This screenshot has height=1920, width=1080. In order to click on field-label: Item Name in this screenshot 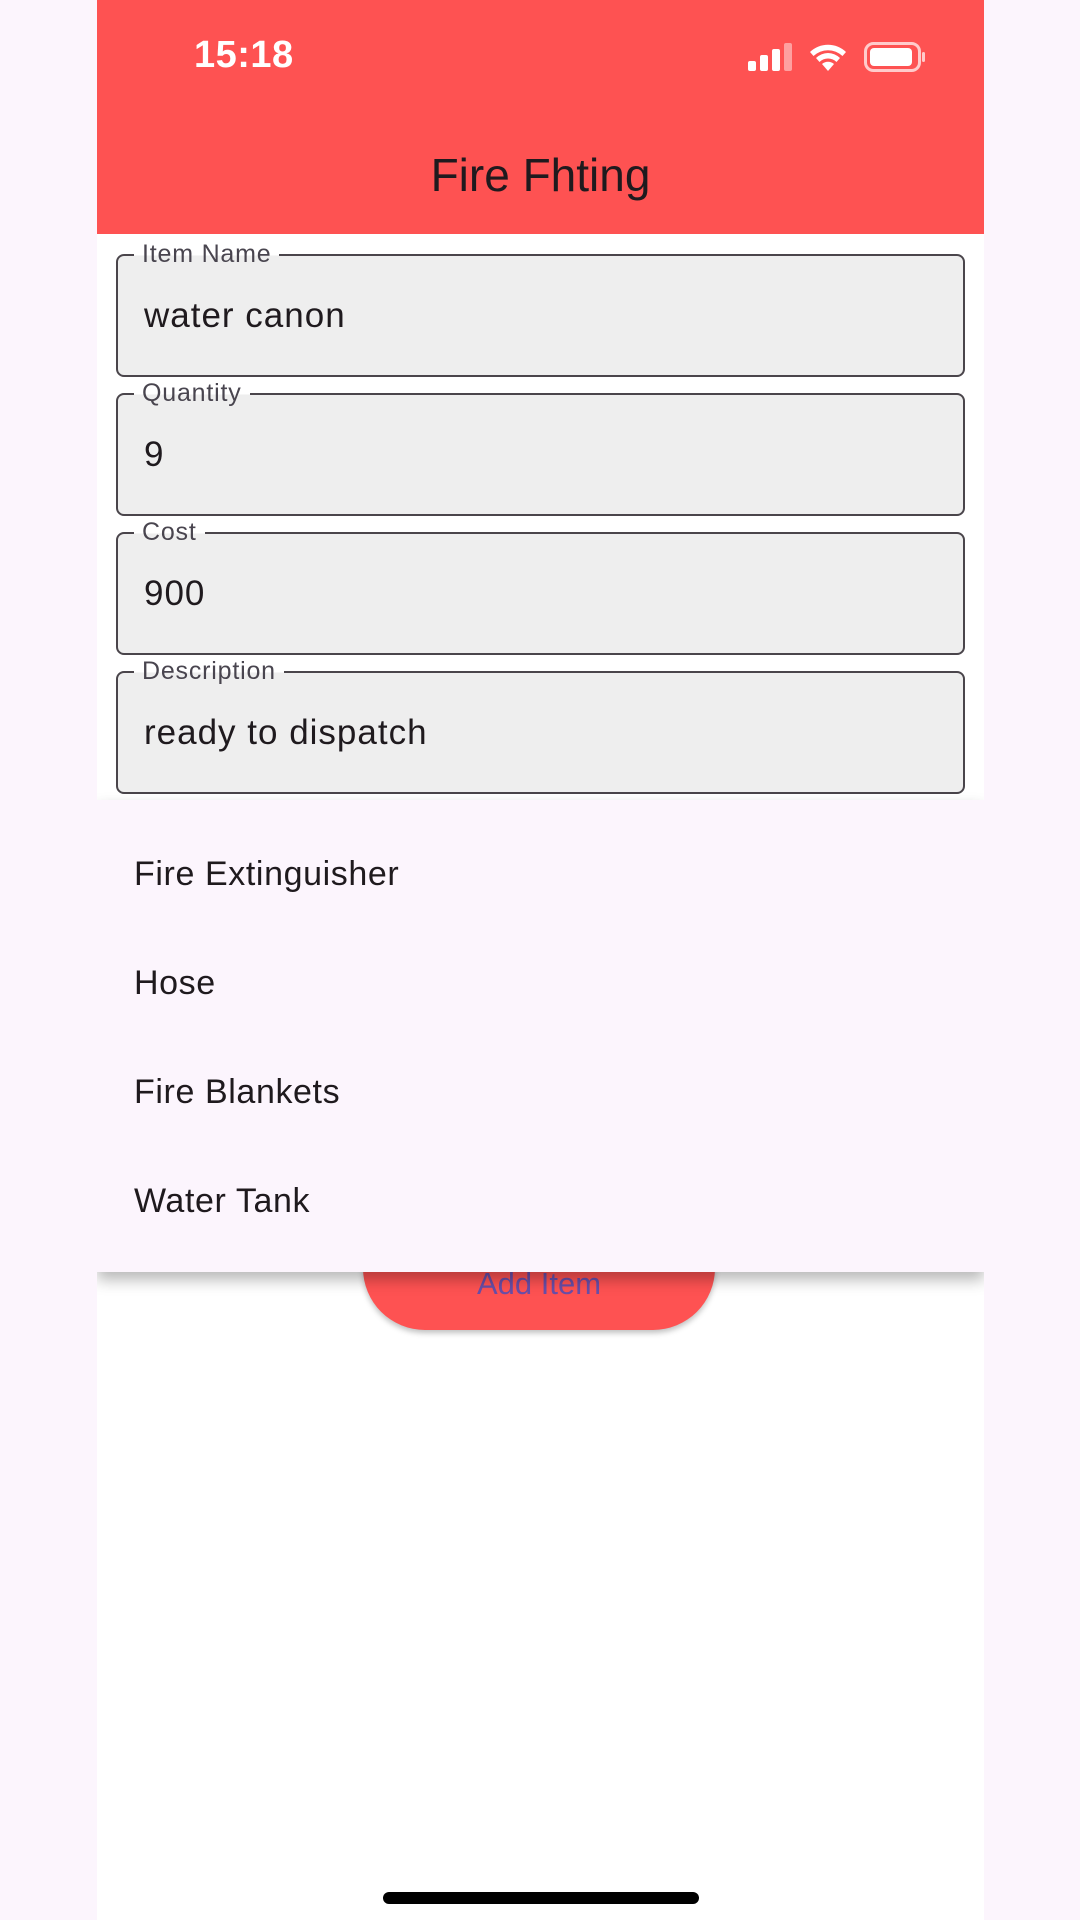, I will do `click(207, 254)`.